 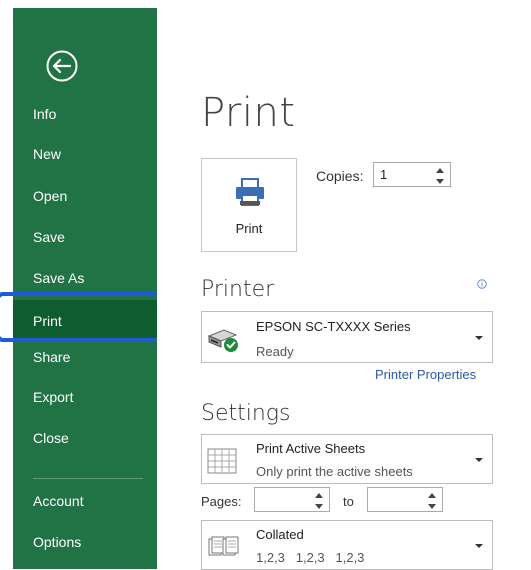 I want to click on nav-open: Open, so click(x=85, y=196).